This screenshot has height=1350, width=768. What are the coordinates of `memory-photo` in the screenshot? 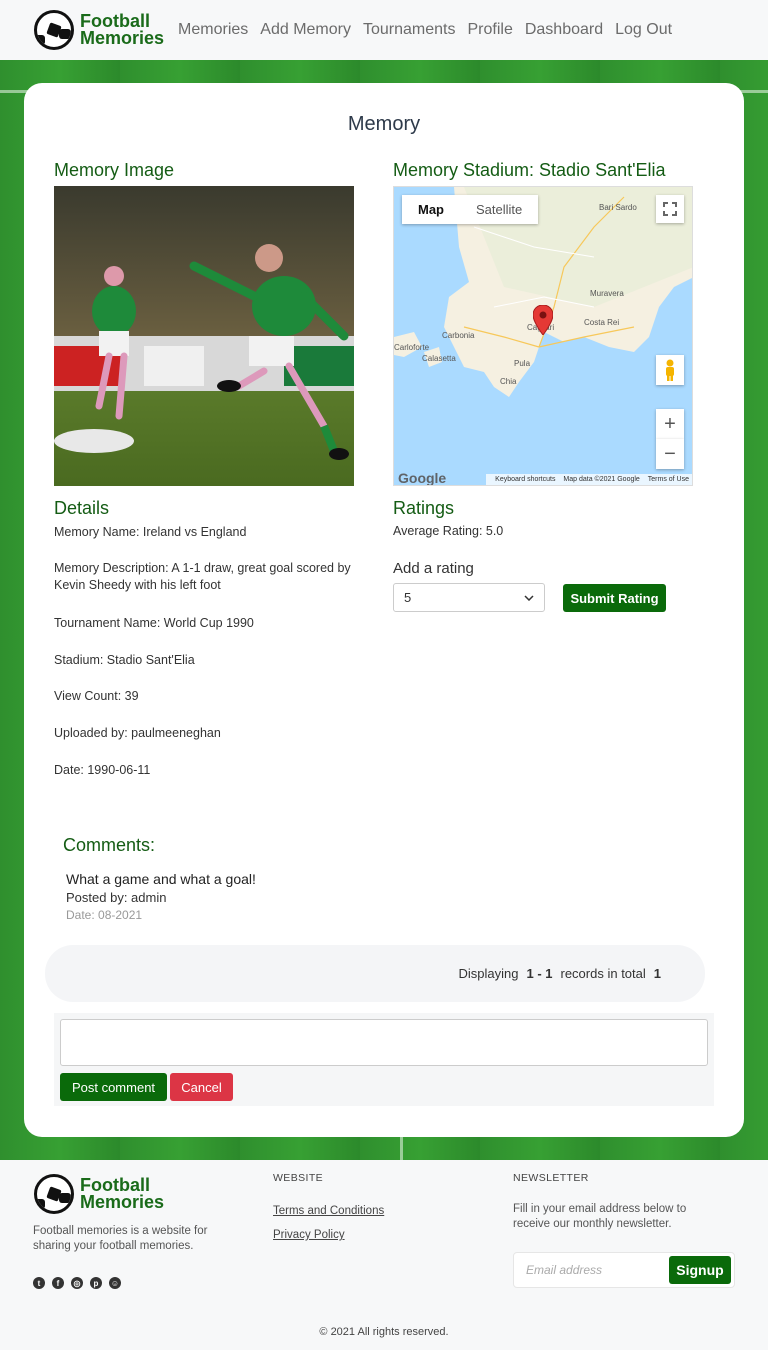 It's located at (204, 336).